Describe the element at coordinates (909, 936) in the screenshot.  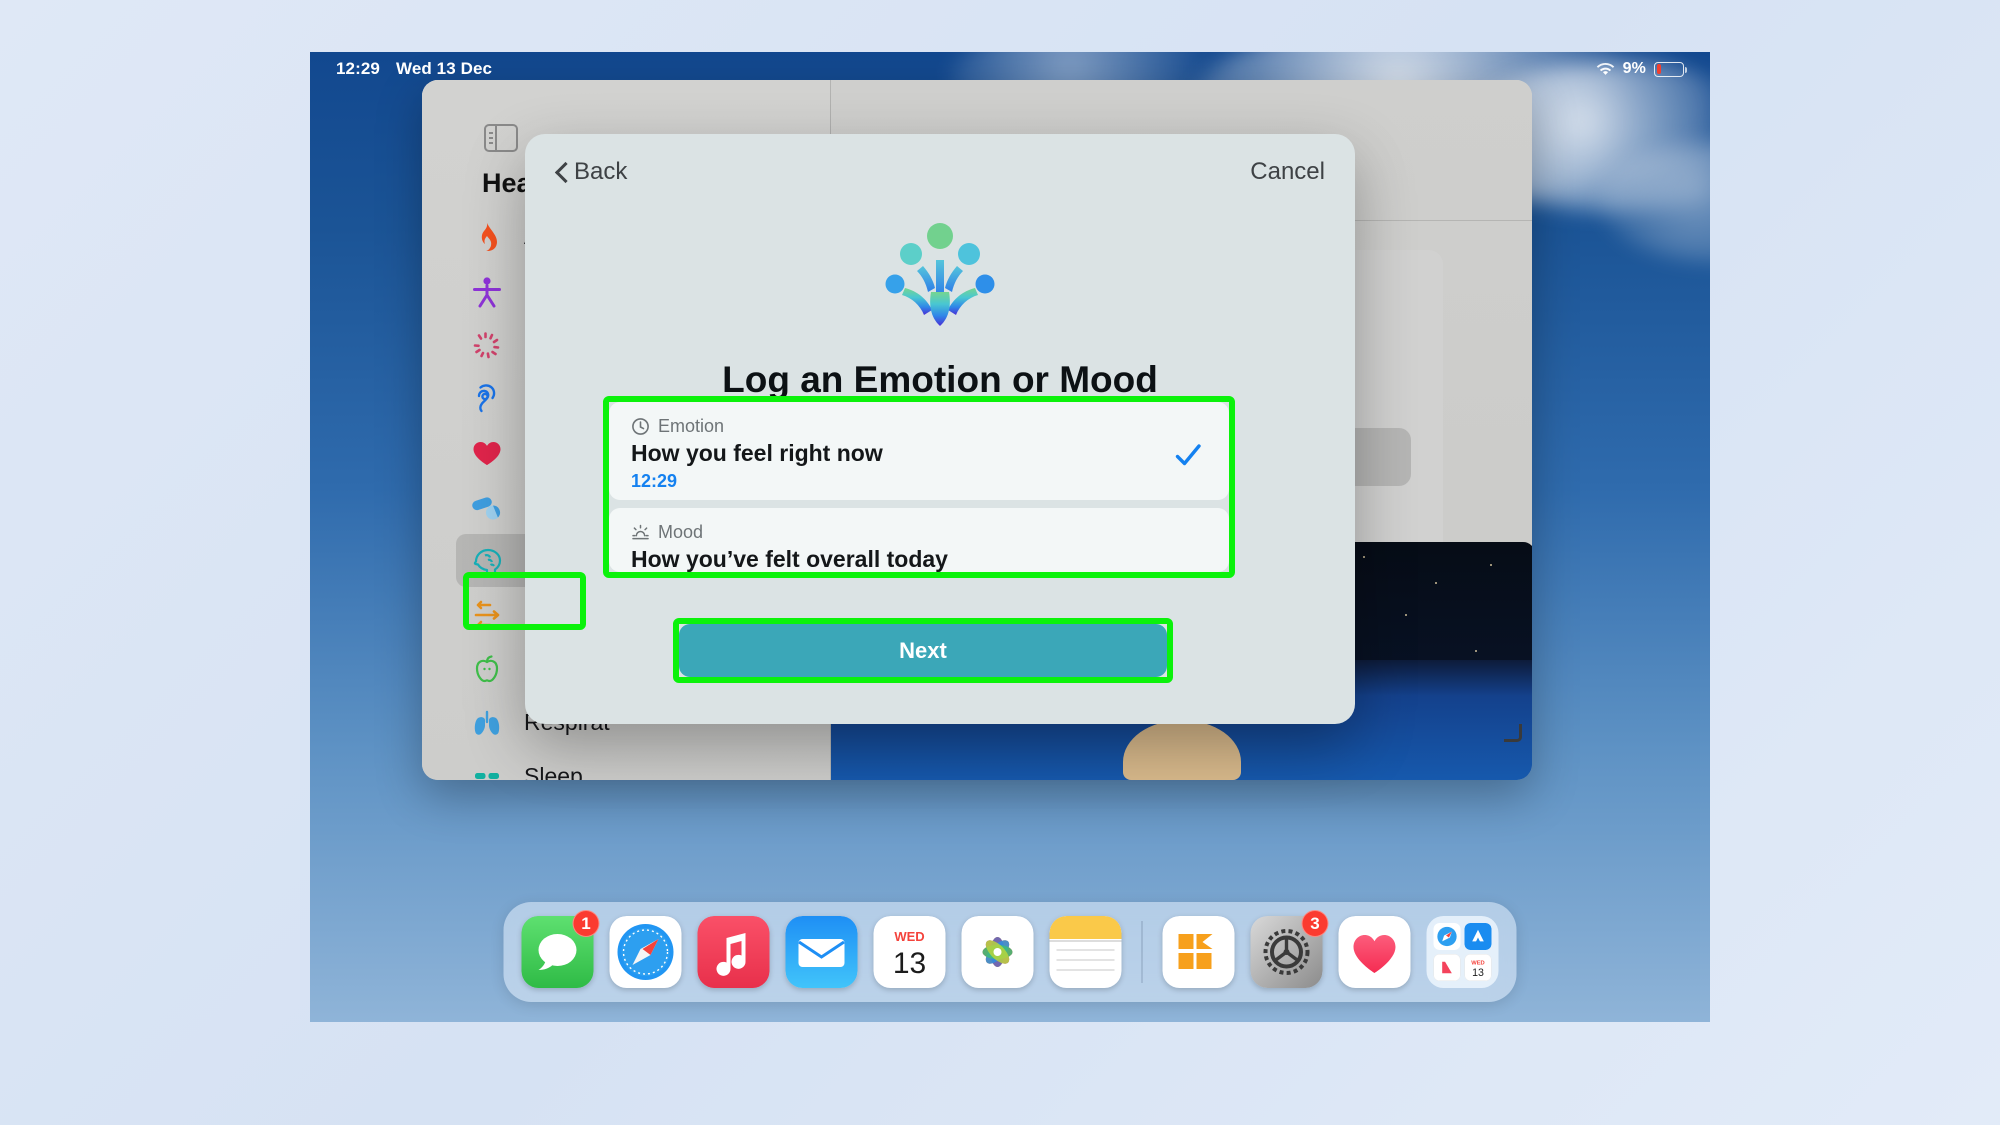
I see `calendar-weekday: WED` at that location.